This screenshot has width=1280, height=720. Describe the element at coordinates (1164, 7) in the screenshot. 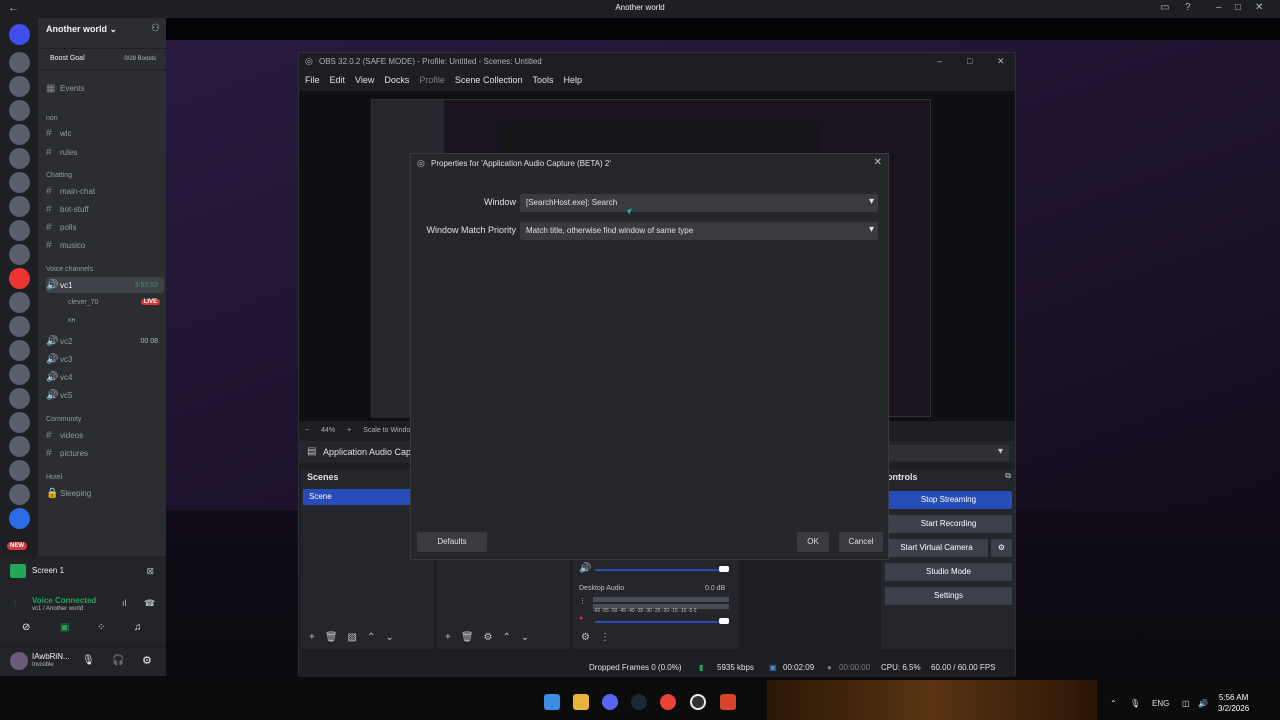

I see `inbox-icon: ▭` at that location.